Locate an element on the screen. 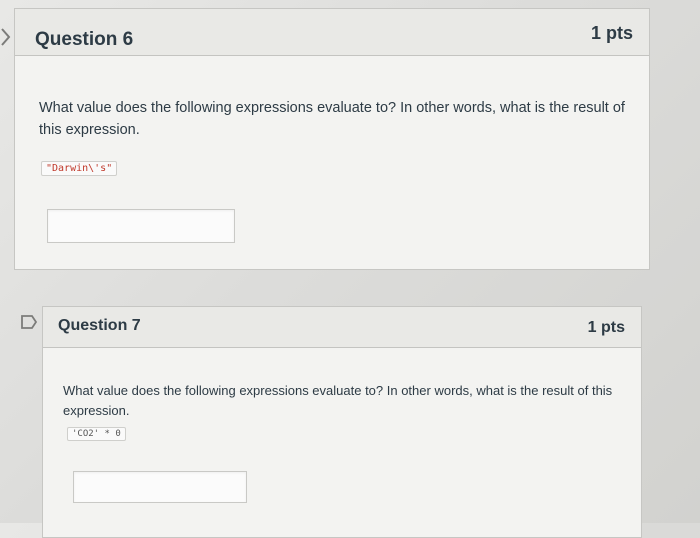 This screenshot has width=700, height=538. question-6-title: Question 6 is located at coordinates (84, 39).